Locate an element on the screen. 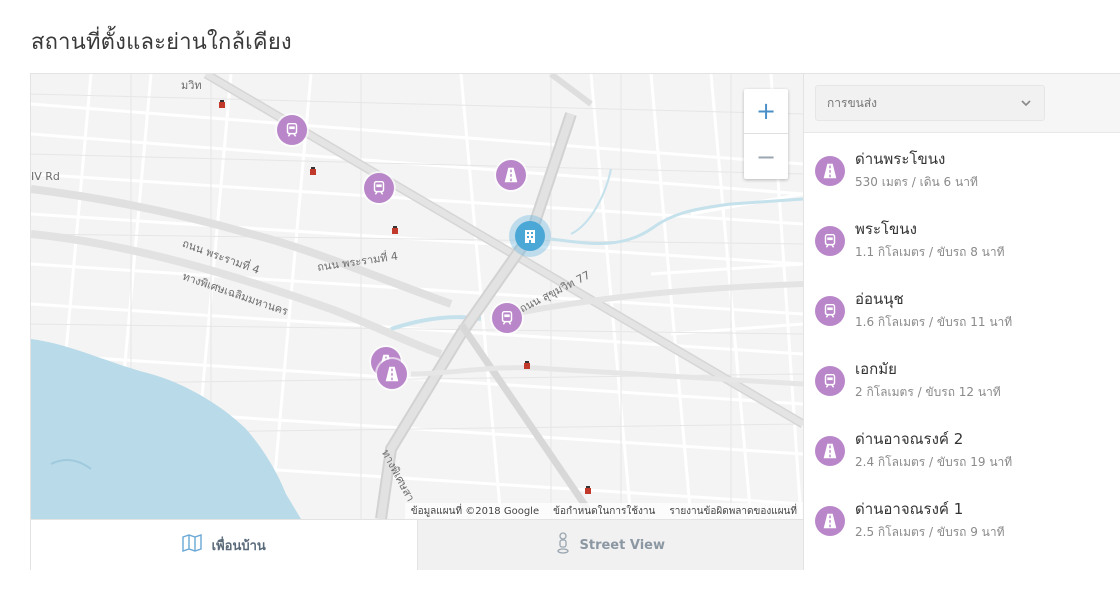 This screenshot has height=600, width=1120. map-tabs: เพื่อนบ้าน Street View is located at coordinates (417, 544).